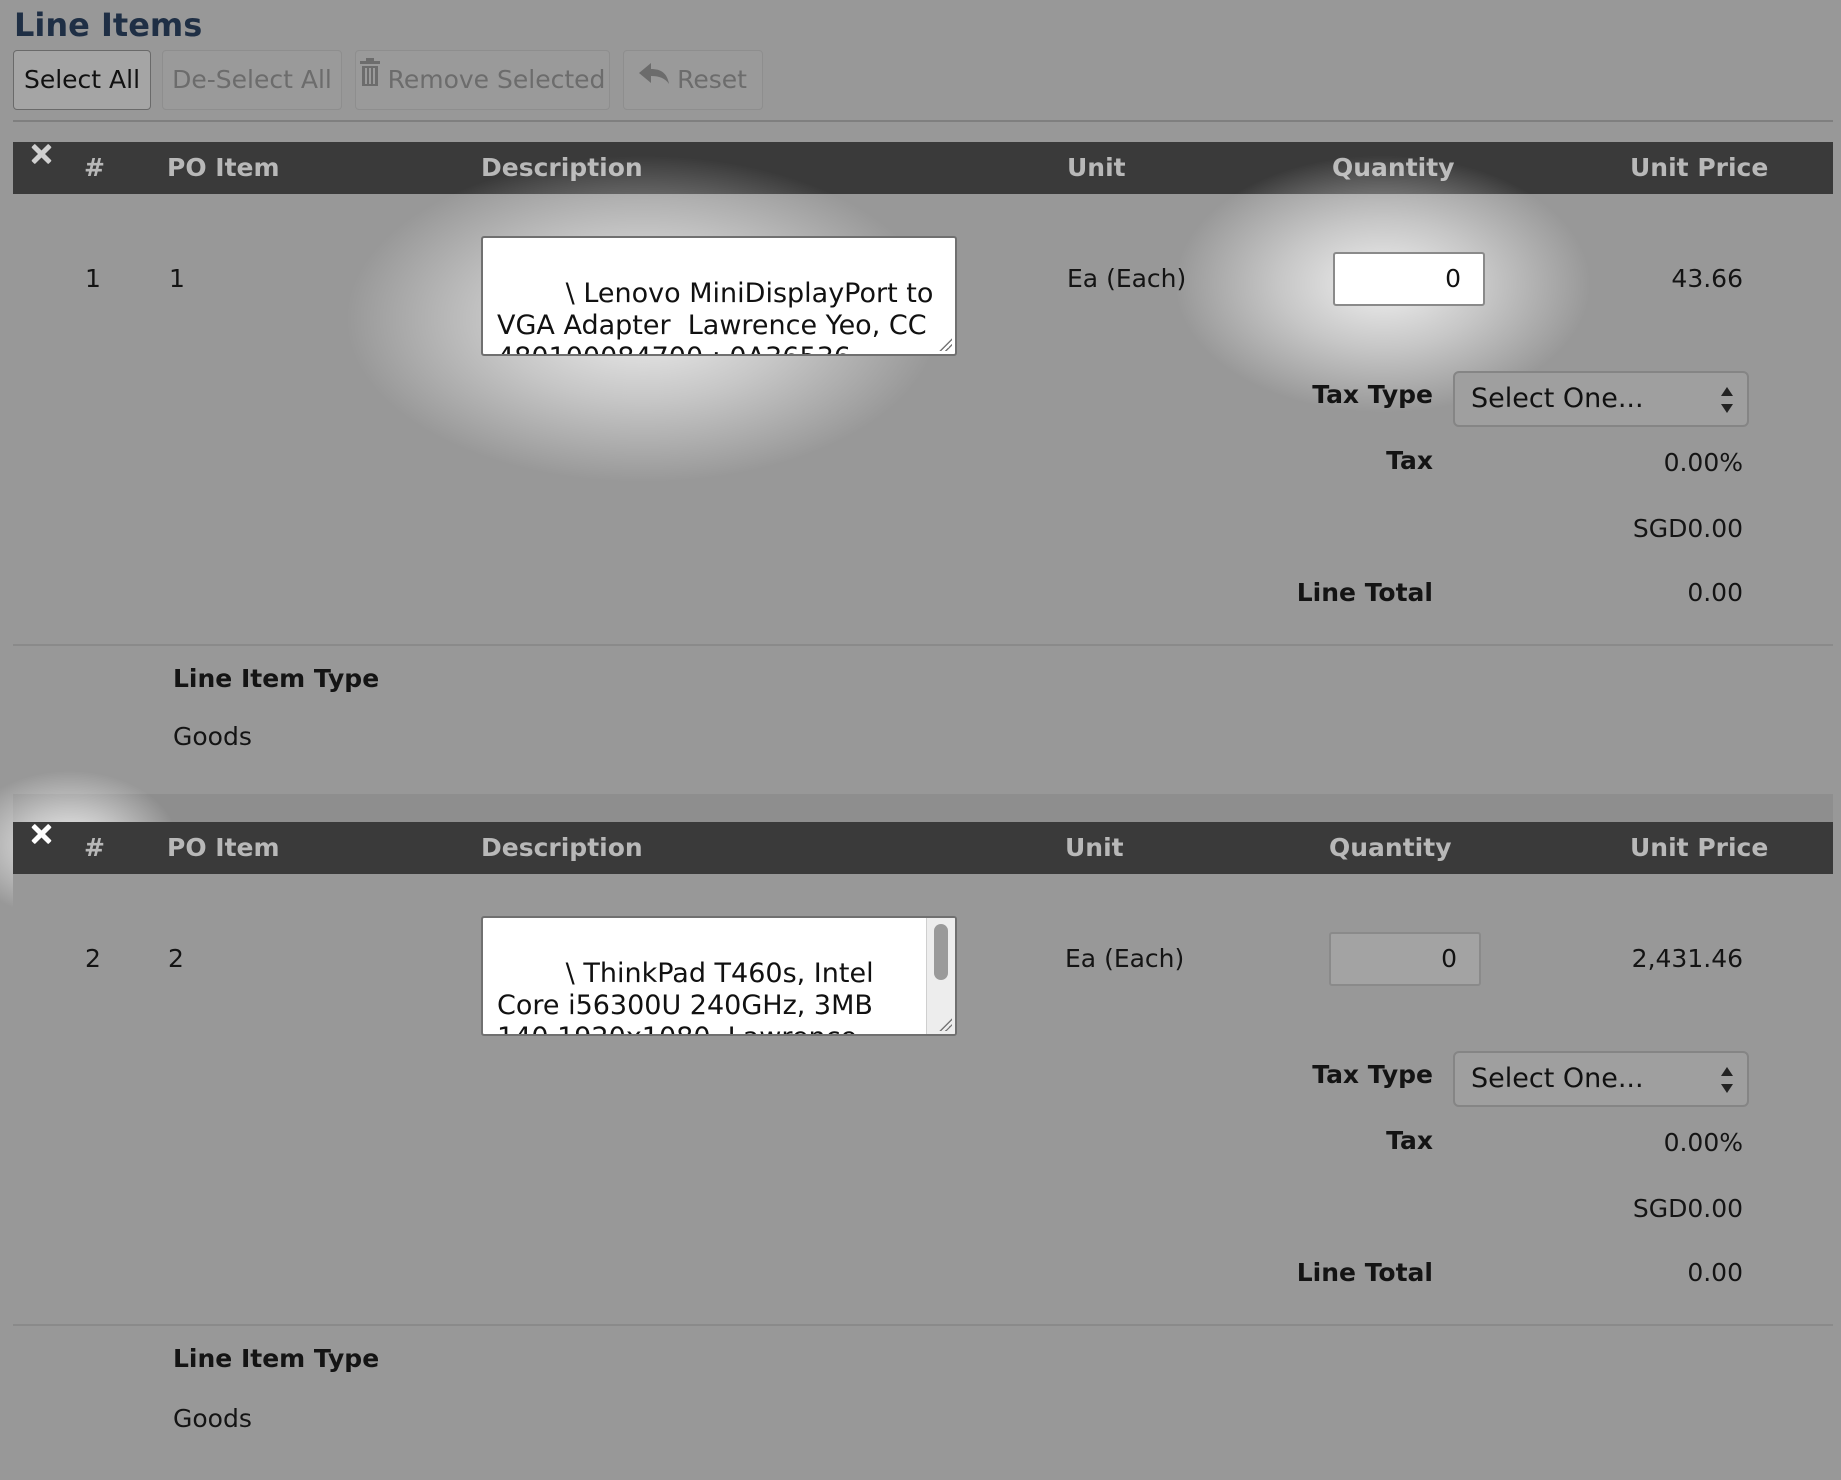 The image size is (1841, 1480). What do you see at coordinates (369, 78) in the screenshot?
I see `trash-icon` at bounding box center [369, 78].